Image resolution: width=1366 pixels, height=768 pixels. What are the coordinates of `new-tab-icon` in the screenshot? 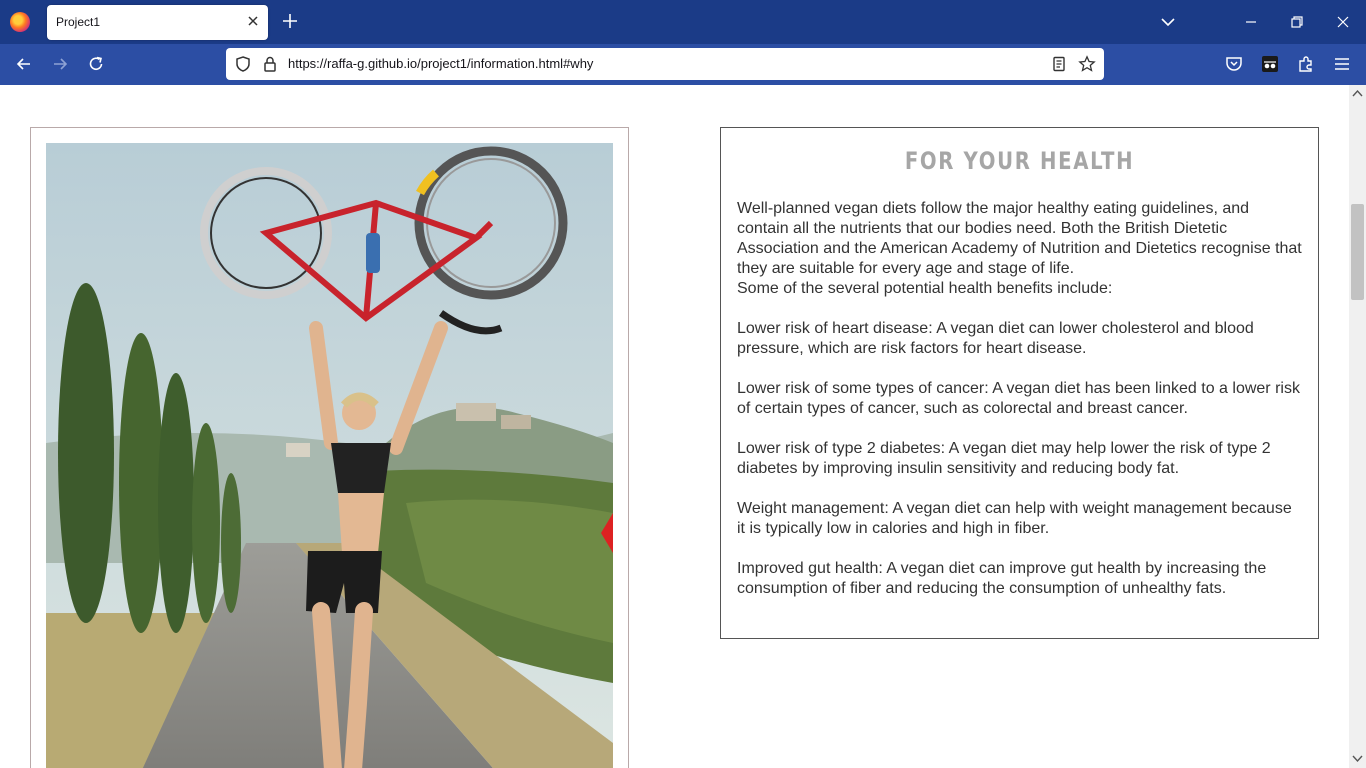 It's located at (290, 21).